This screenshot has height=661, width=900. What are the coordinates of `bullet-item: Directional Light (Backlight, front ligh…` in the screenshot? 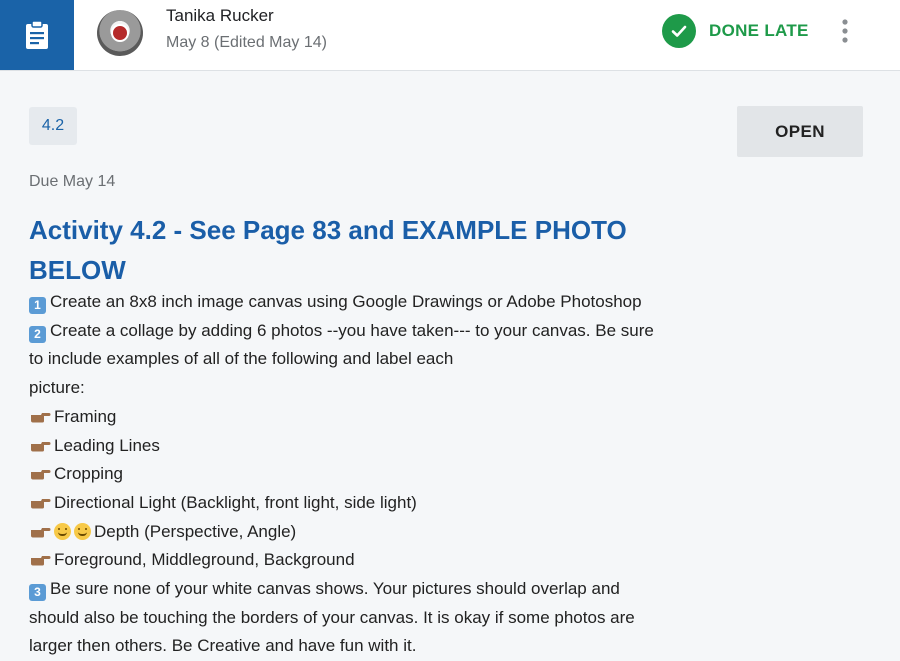 It's located at (374, 503).